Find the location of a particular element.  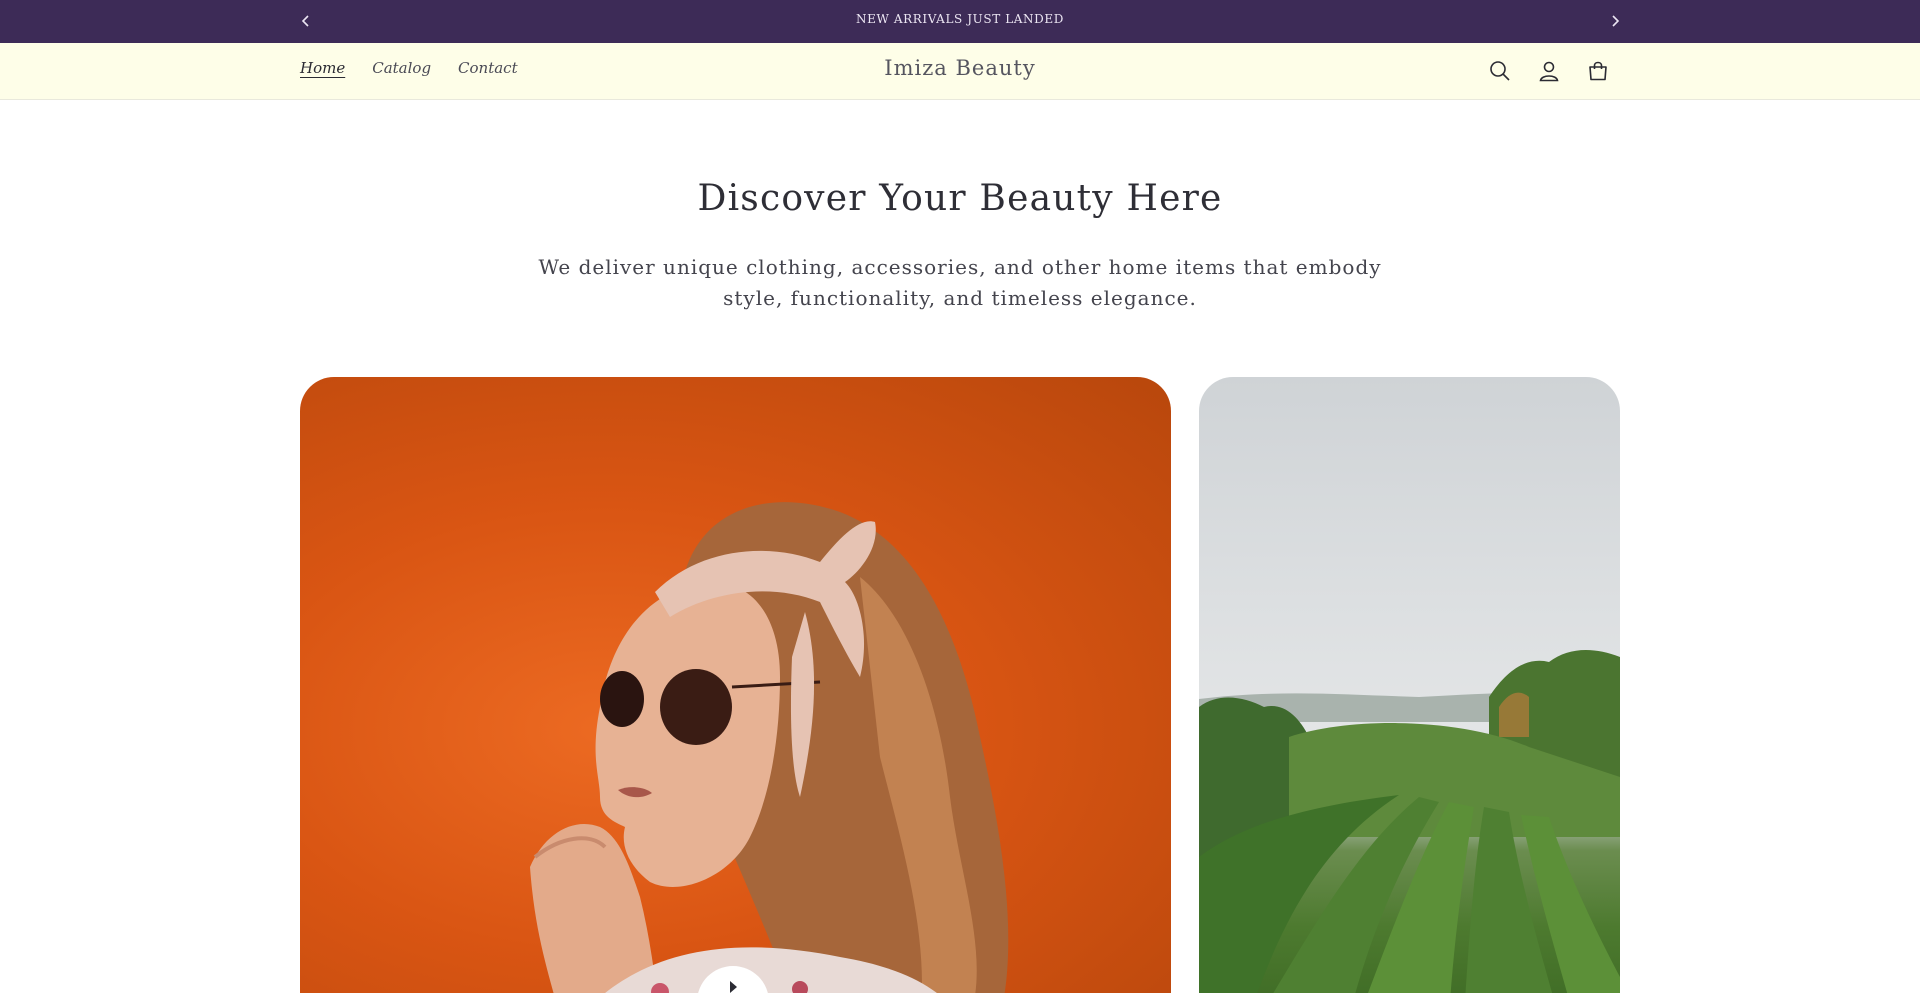

chevron-right-icon is located at coordinates (1615, 21).